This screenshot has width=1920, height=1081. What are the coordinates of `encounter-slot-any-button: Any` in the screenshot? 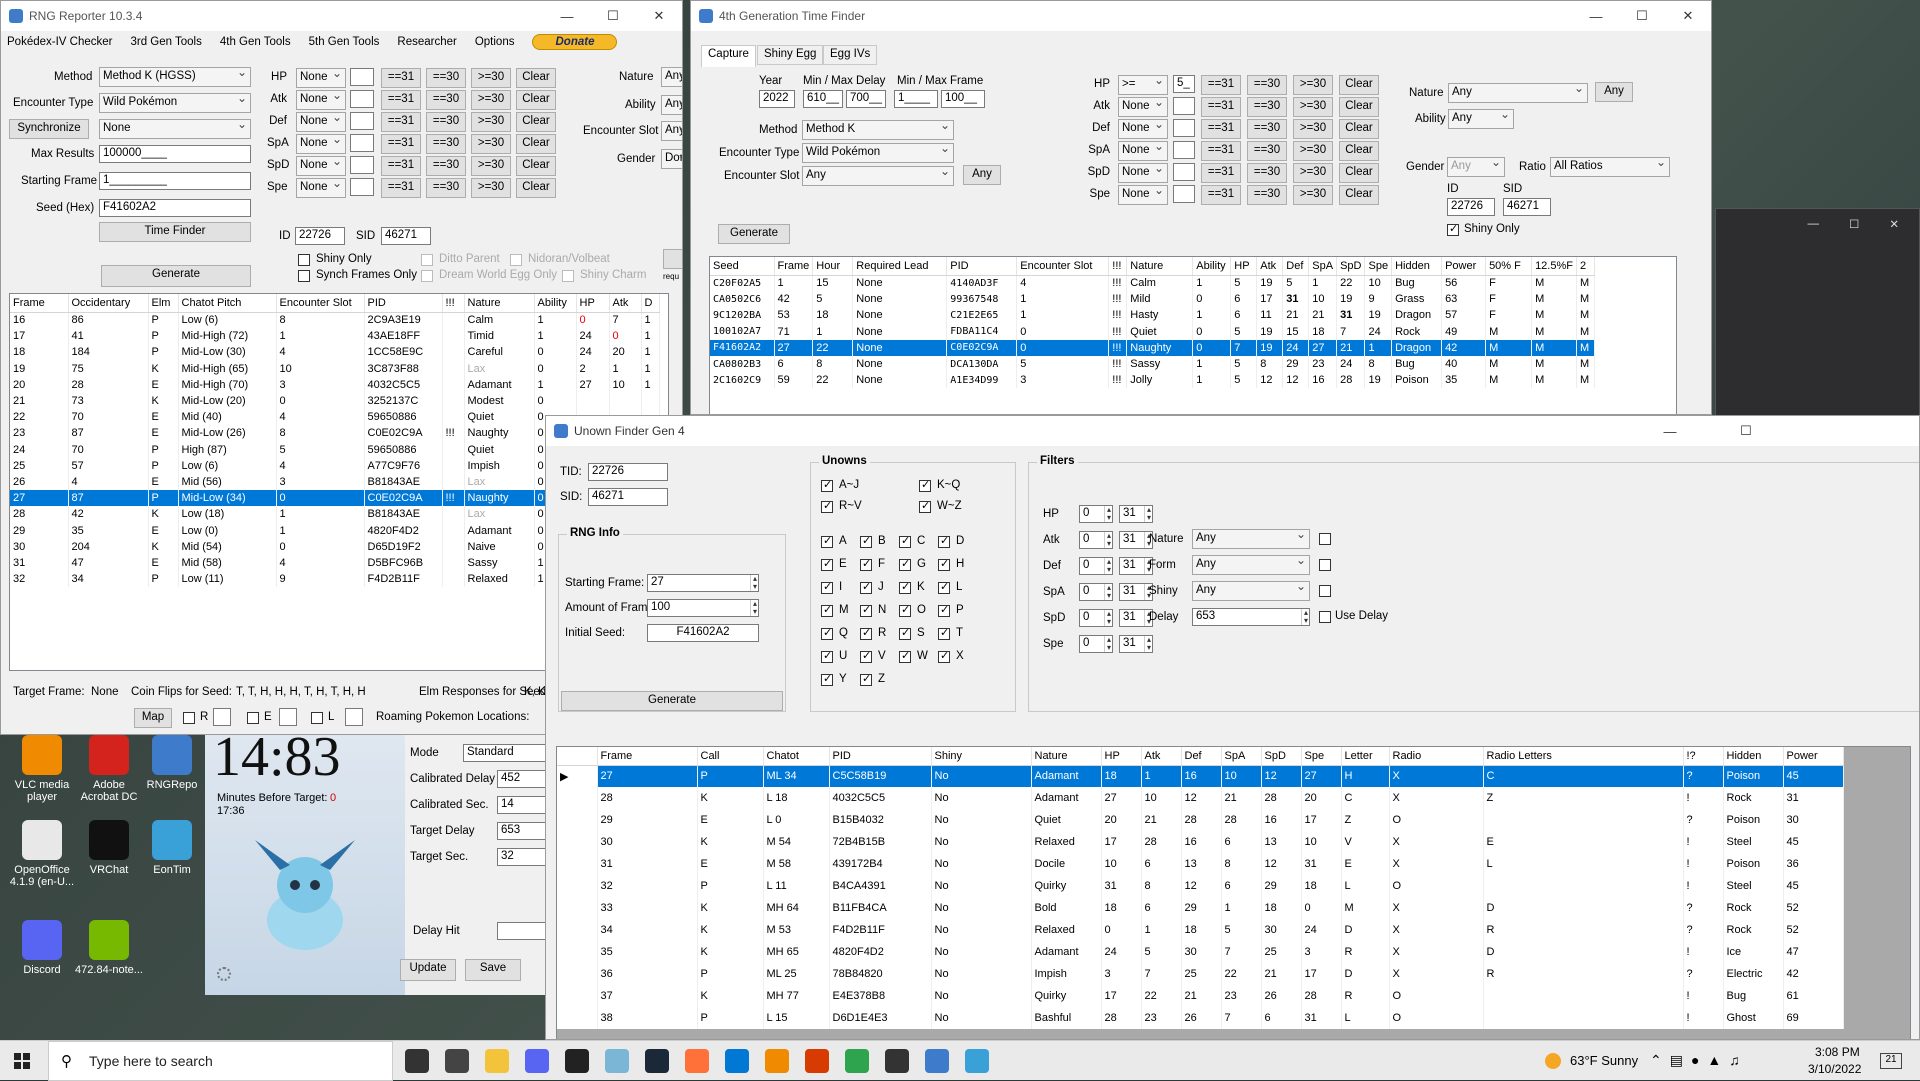 It's located at (982, 175).